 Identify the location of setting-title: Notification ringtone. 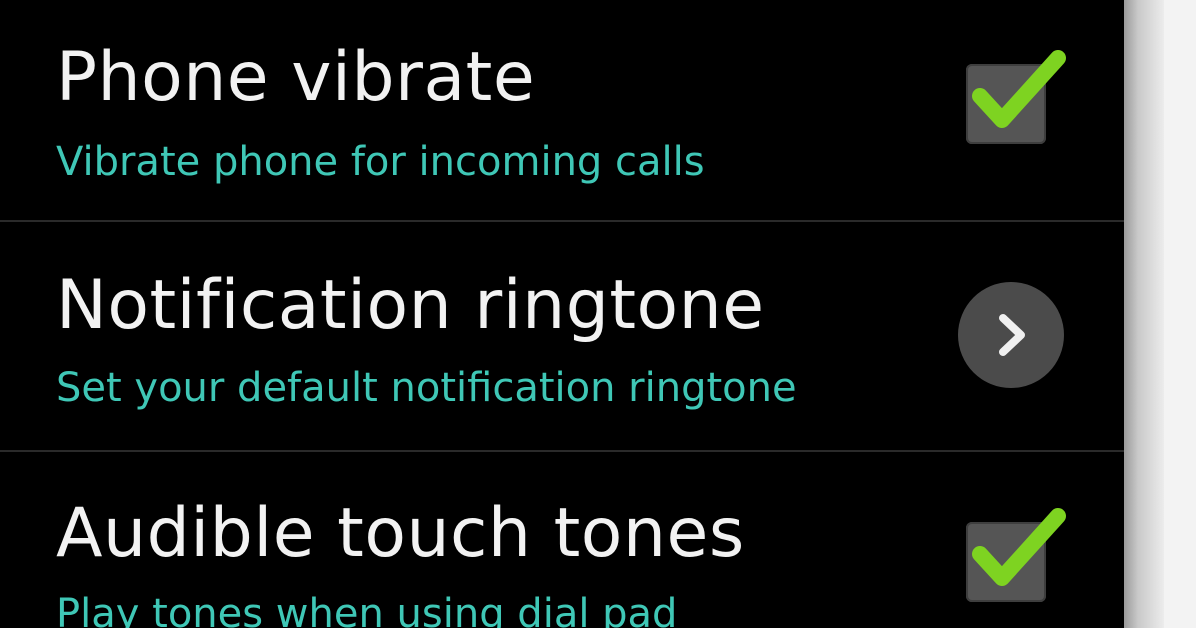
(410, 305).